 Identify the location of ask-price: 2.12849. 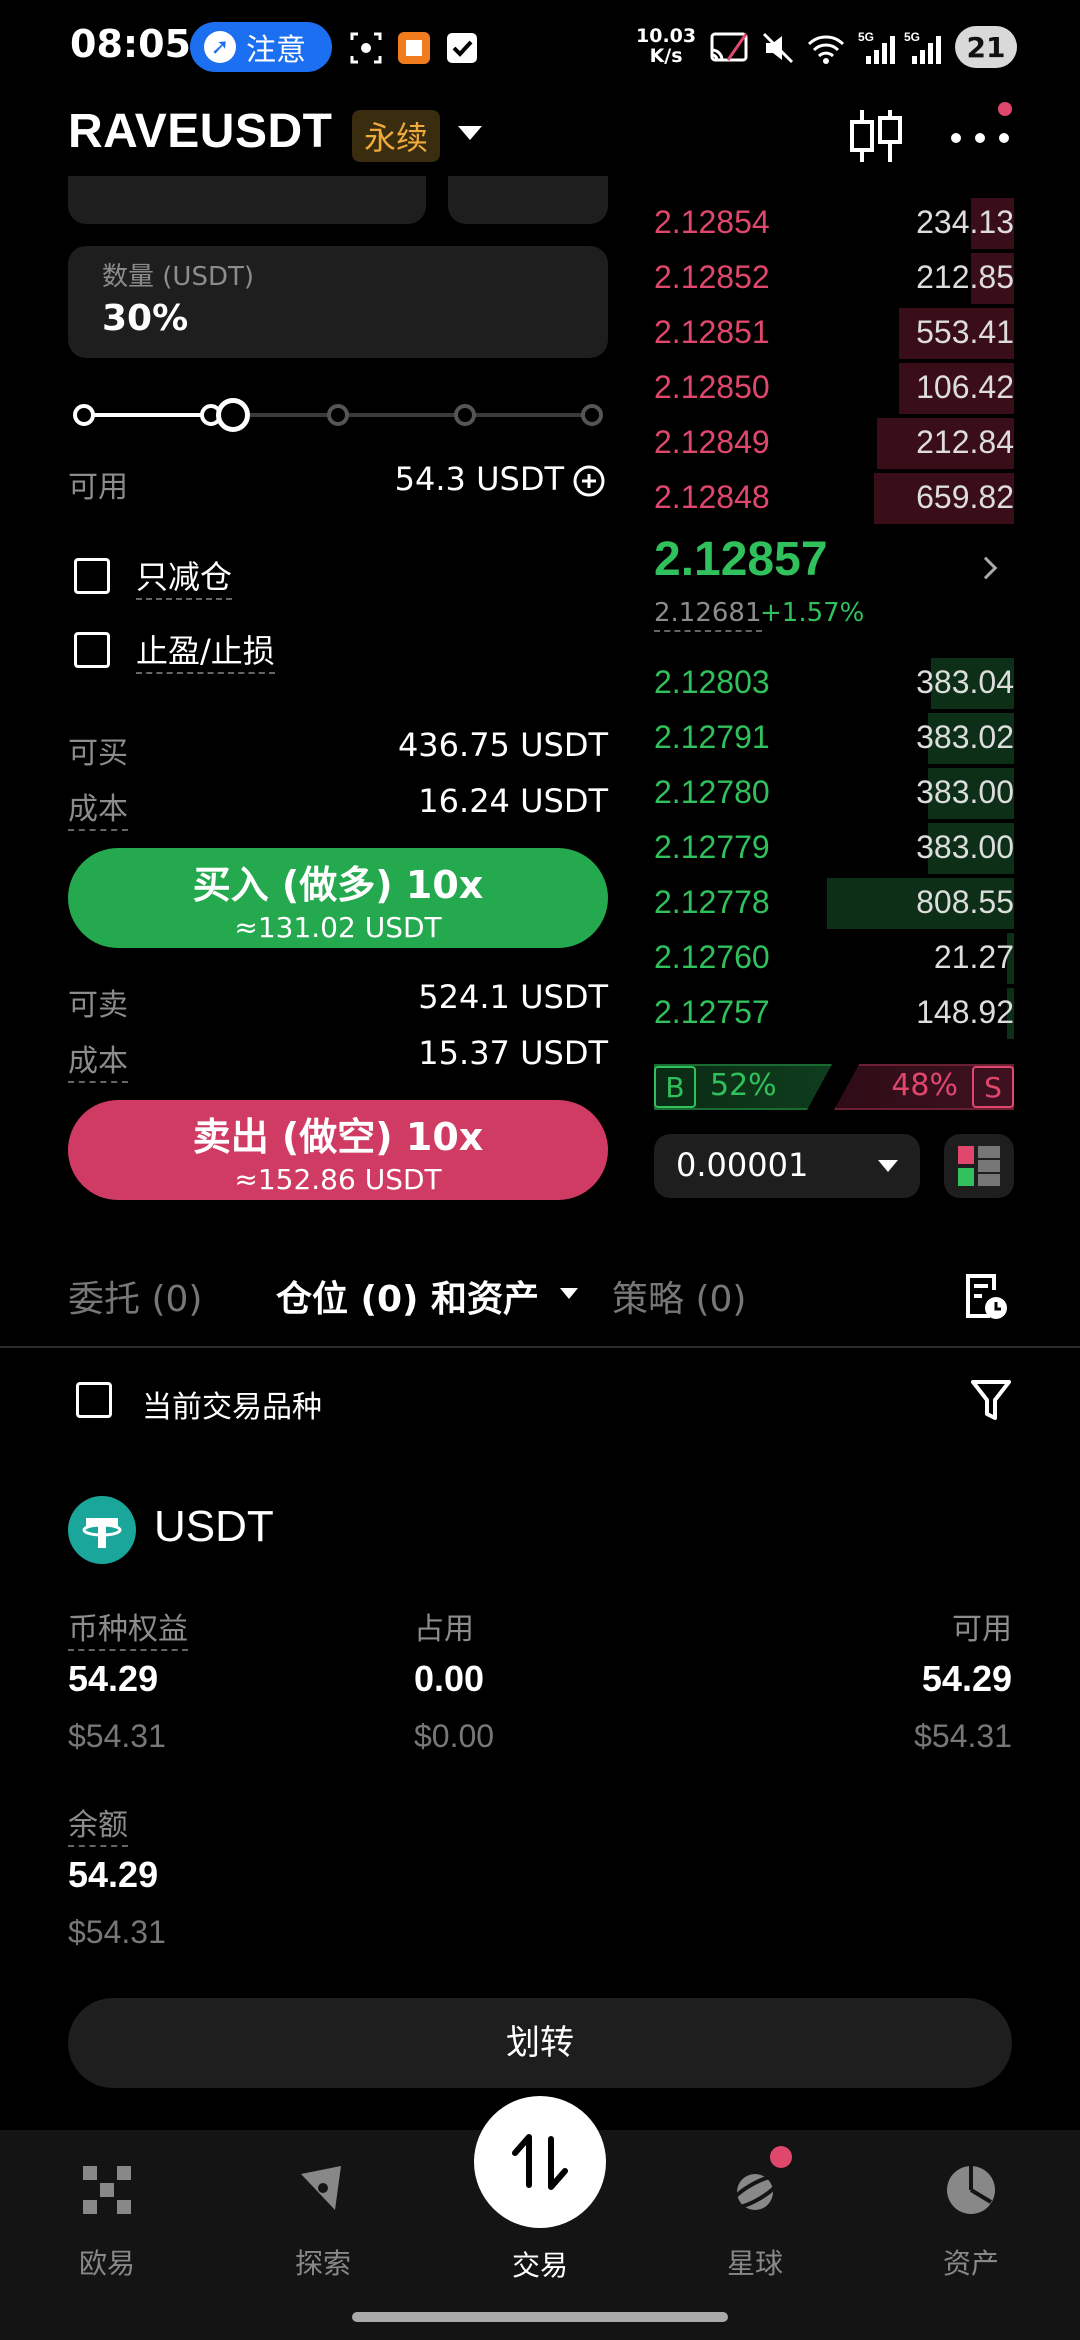
(712, 442).